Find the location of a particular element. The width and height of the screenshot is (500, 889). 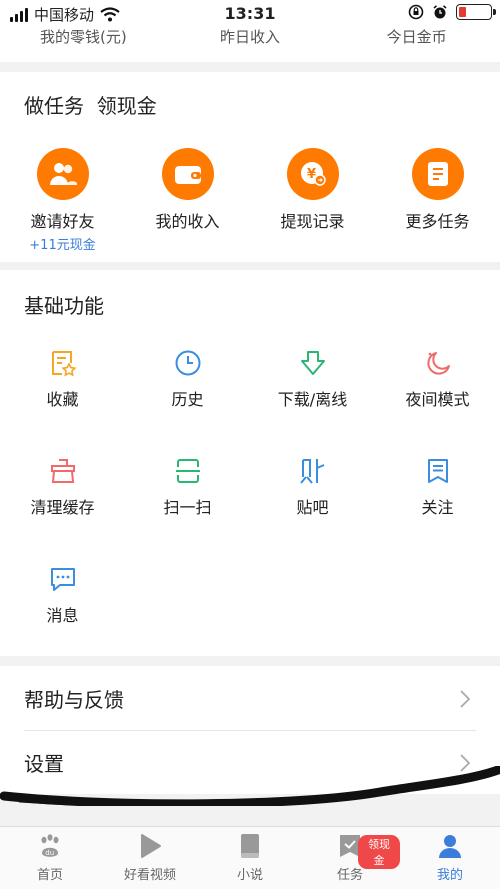

func-favorites: 收藏 is located at coordinates (62, 379).